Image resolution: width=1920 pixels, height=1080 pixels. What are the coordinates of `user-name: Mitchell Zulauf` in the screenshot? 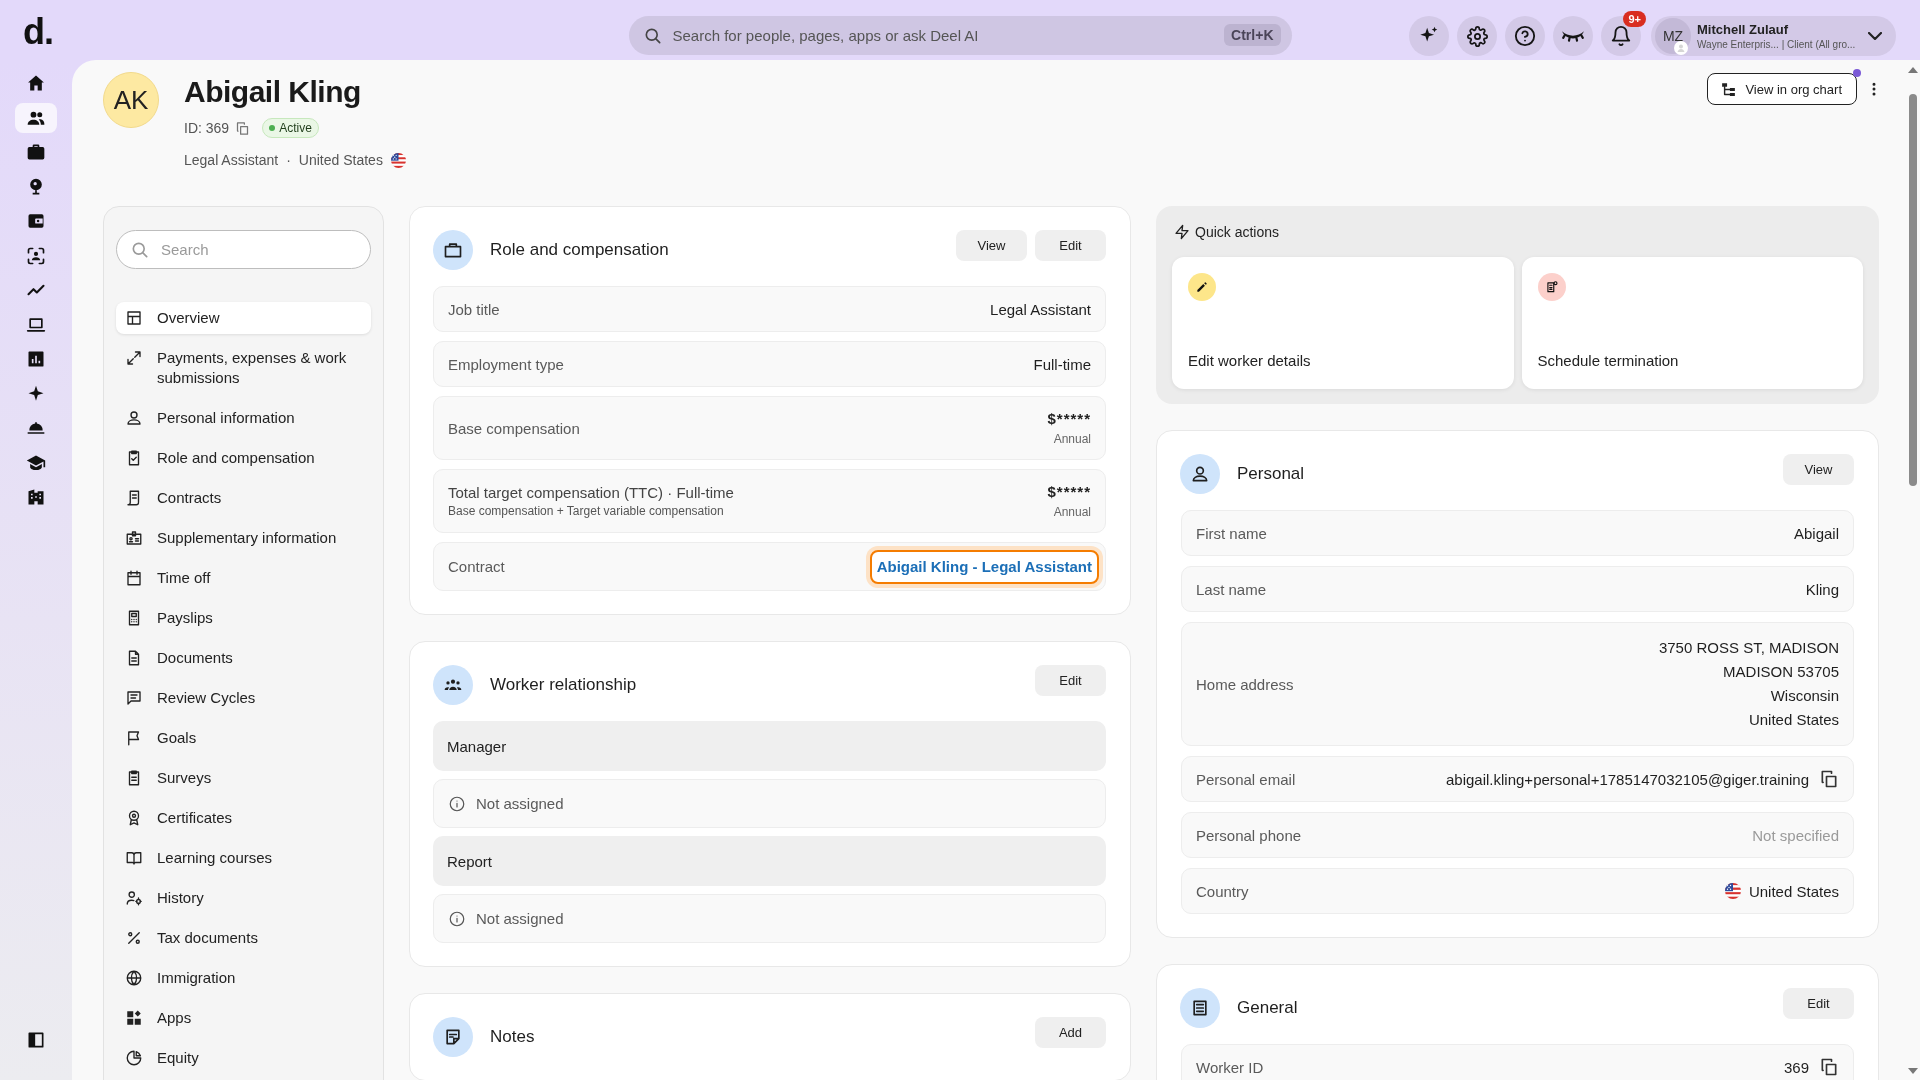 It's located at (1742, 29).